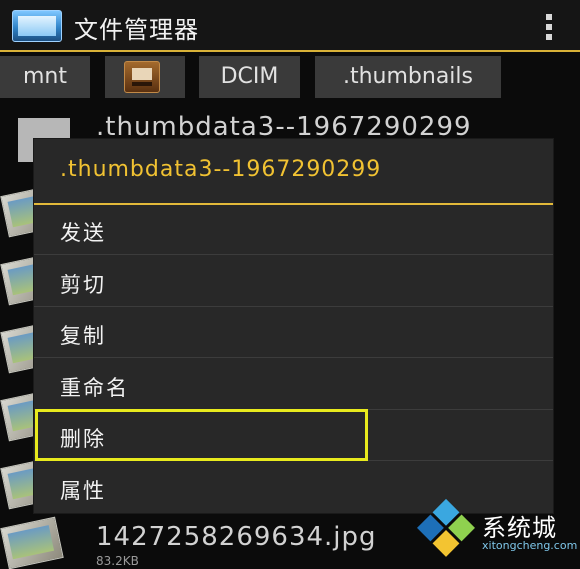 The image size is (580, 569). Describe the element at coordinates (293, 333) in the screenshot. I see `menu-item-copy: 复制` at that location.